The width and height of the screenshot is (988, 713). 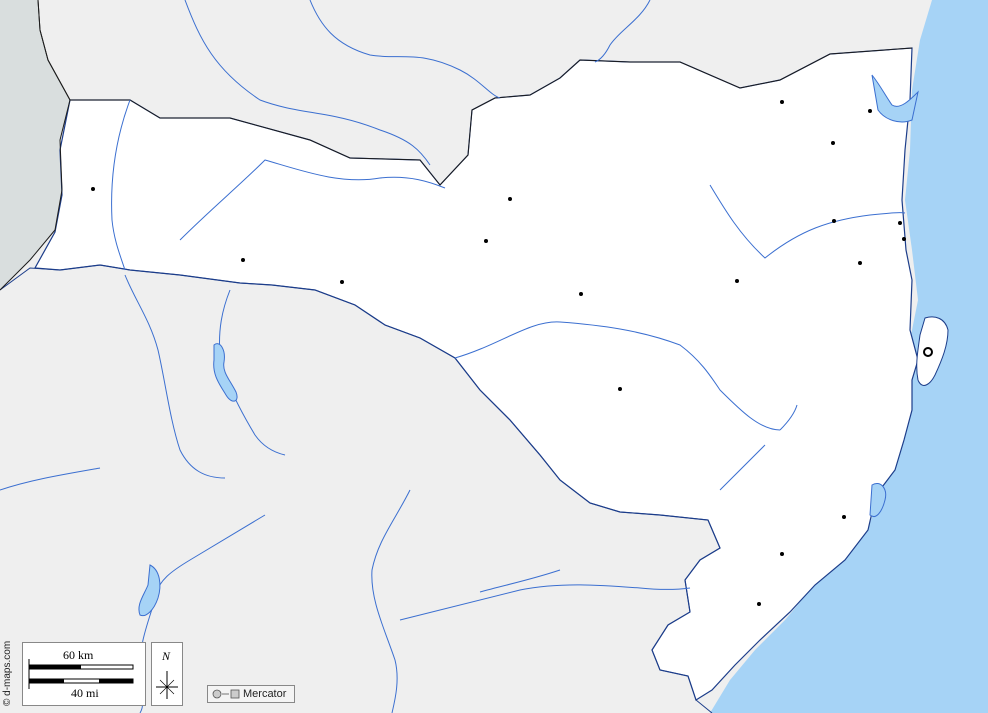 What do you see at coordinates (84, 674) in the screenshot?
I see `scale-bar: 60 km 40 mi` at bounding box center [84, 674].